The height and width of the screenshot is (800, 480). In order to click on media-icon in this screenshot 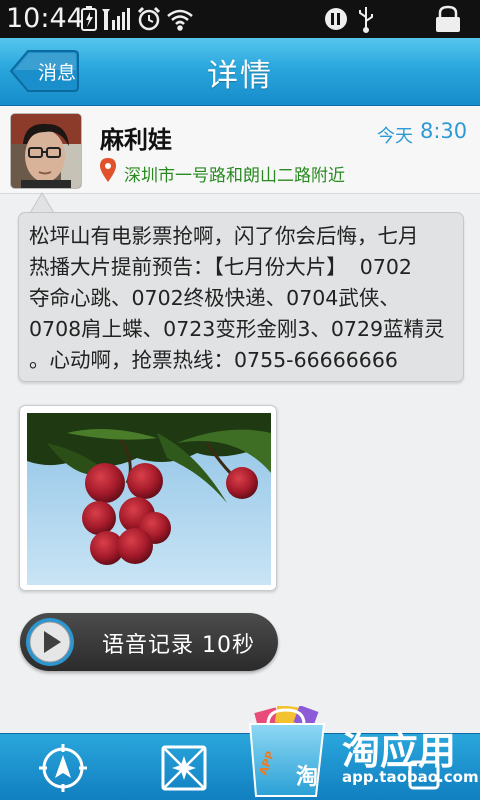, I will do `click(336, 19)`.